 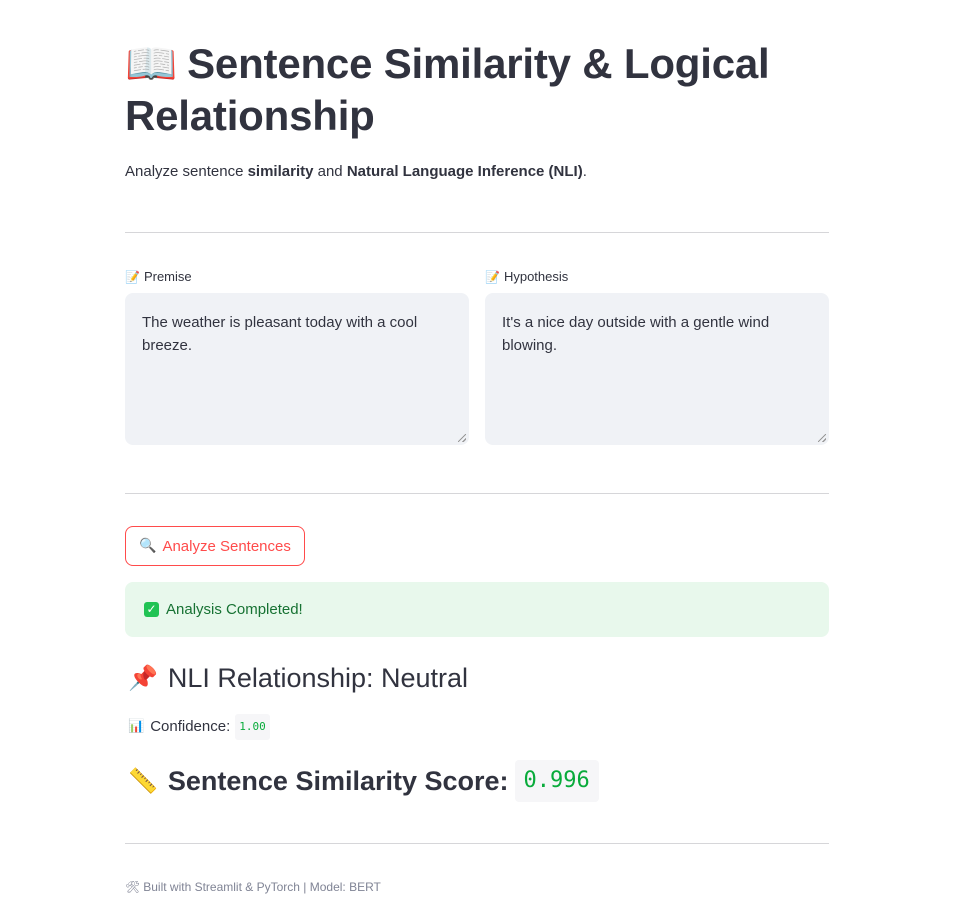 I want to click on pushpin-icon: 📌, so click(x=143, y=678).